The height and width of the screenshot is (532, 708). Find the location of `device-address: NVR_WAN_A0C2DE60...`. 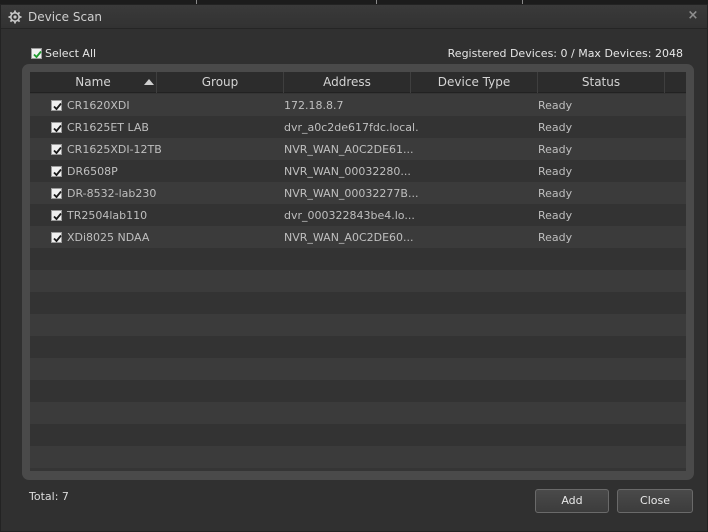

device-address: NVR_WAN_A0C2DE60... is located at coordinates (349, 237).